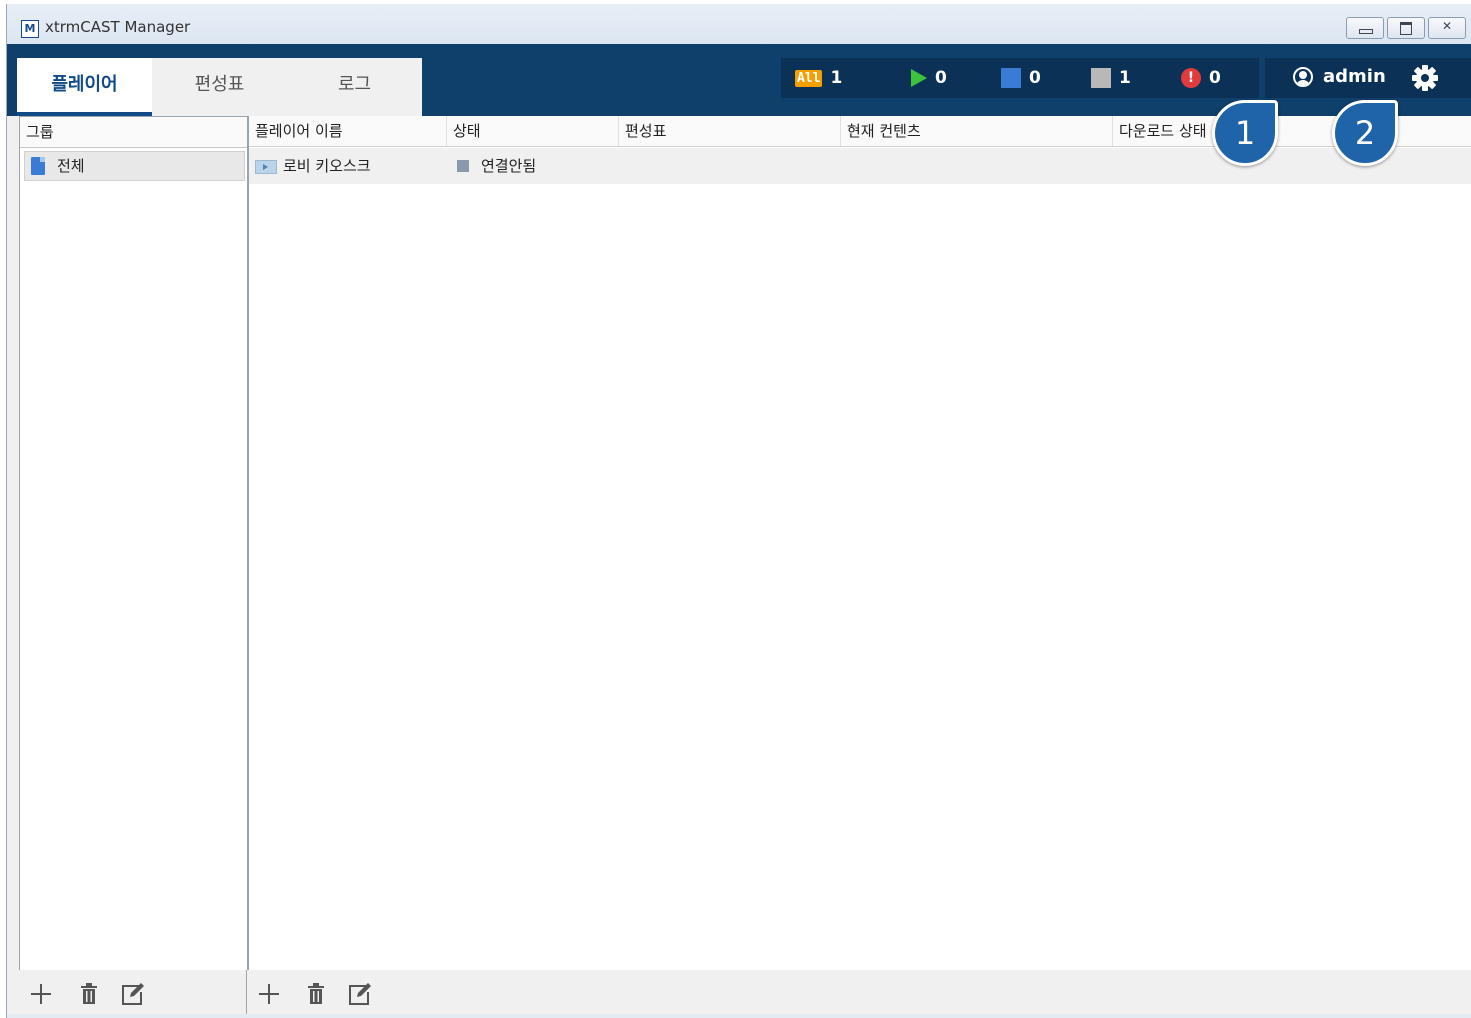  I want to click on callout-2-label: 2, so click(1365, 133).